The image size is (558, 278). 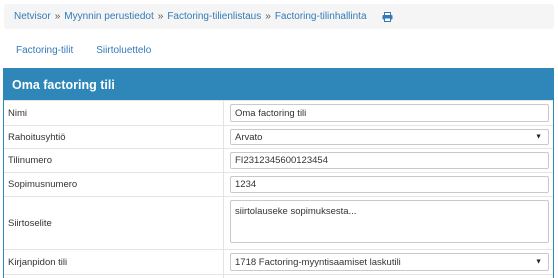 What do you see at coordinates (114, 160) in the screenshot?
I see `account-number-label: Tilinumero` at bounding box center [114, 160].